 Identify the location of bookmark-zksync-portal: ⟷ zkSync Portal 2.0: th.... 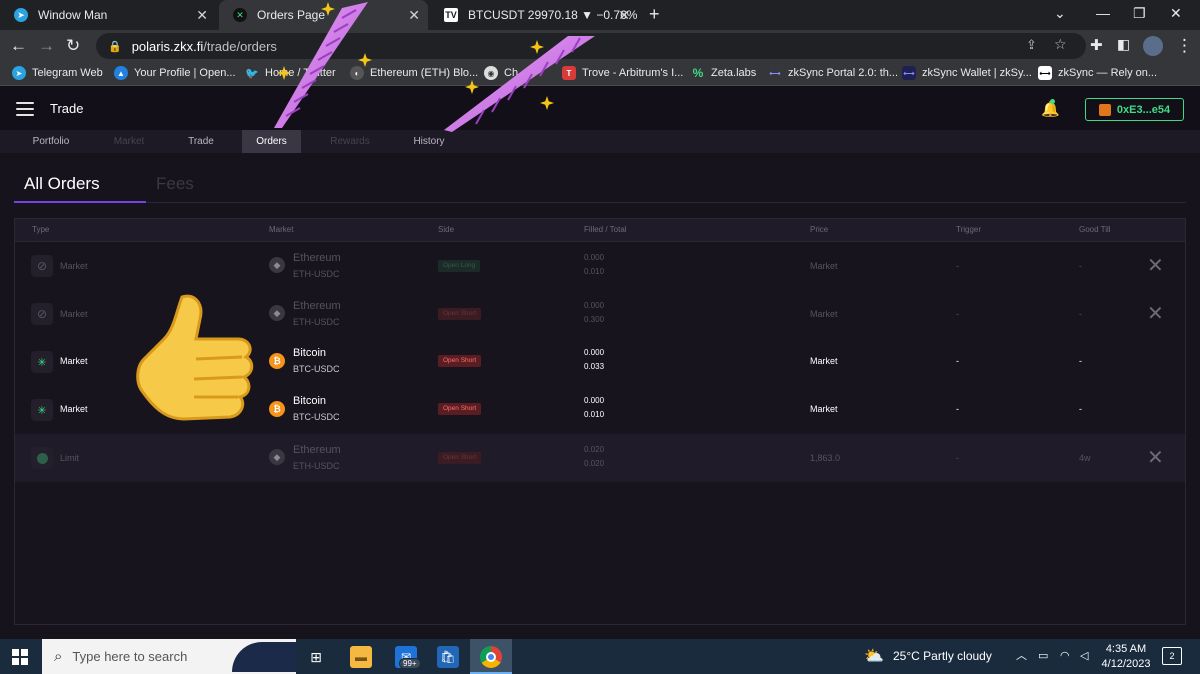
(833, 73).